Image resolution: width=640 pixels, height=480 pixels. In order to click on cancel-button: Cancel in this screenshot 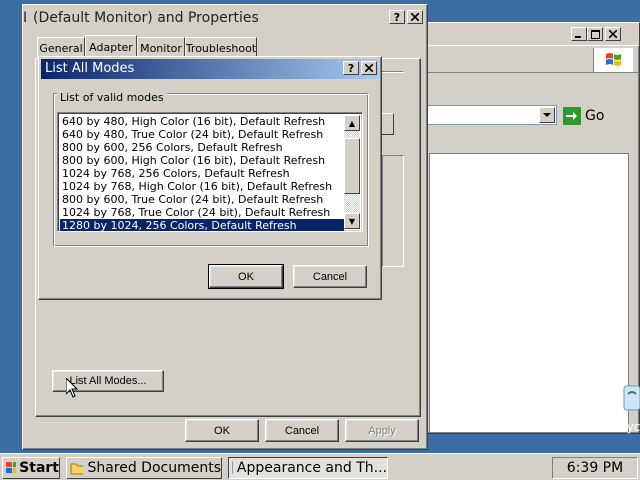, I will do `click(302, 430)`.